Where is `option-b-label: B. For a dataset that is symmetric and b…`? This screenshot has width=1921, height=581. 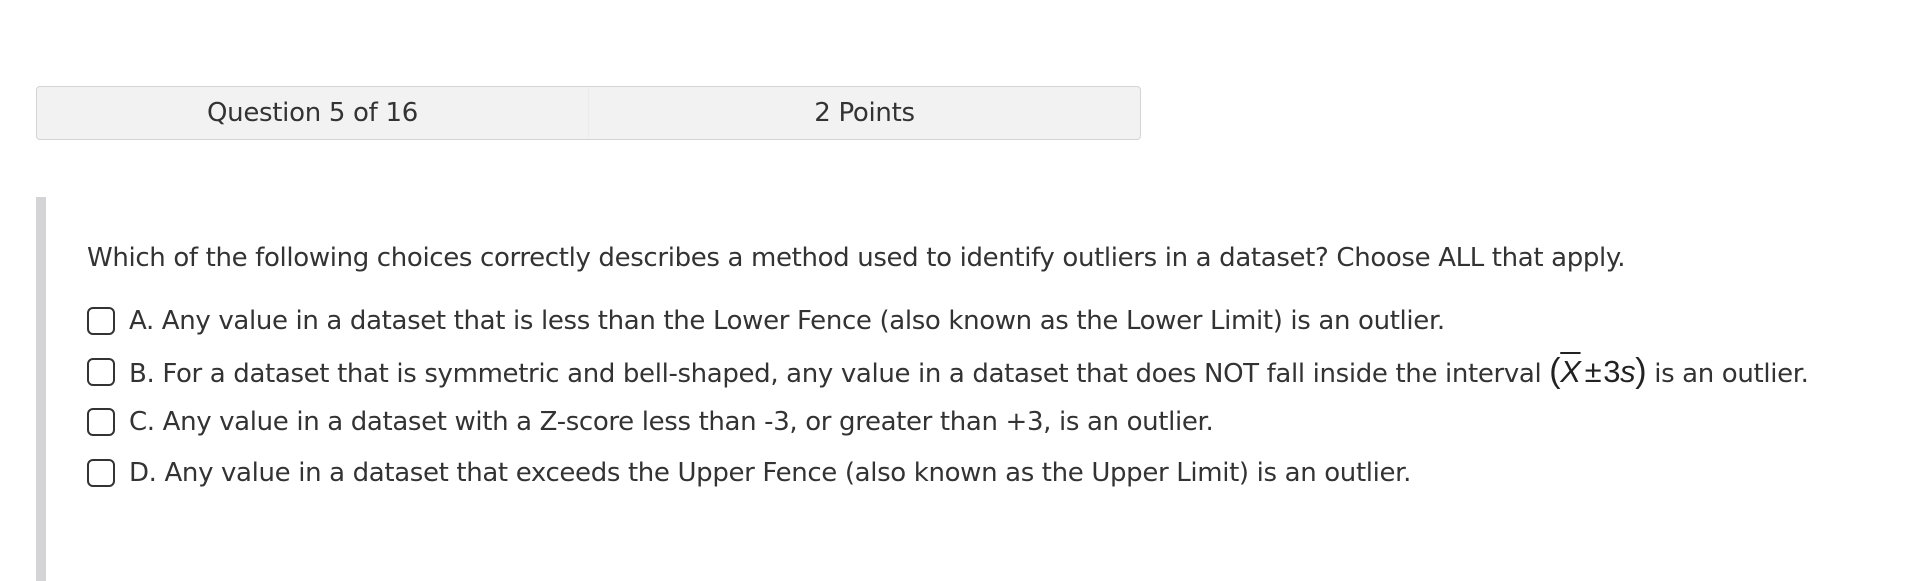 option-b-label: B. For a dataset that is symmetric and b… is located at coordinates (969, 371).